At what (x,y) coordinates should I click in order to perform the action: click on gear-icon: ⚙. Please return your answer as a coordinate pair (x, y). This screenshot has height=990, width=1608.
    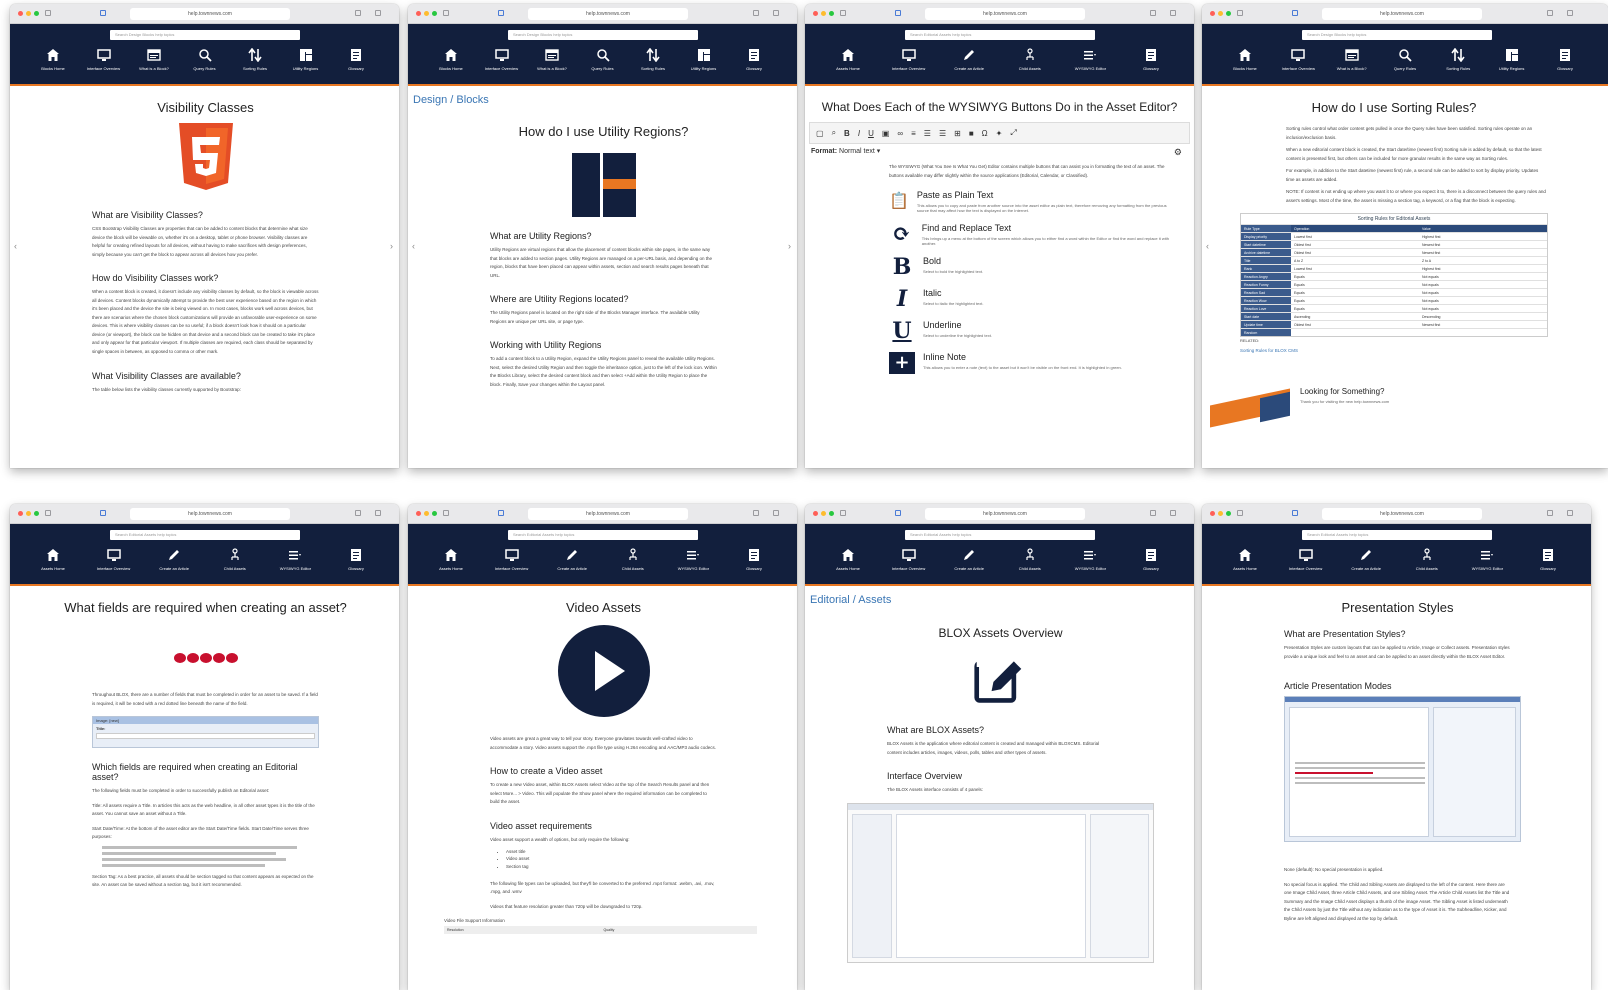
    Looking at the image, I should click on (1178, 152).